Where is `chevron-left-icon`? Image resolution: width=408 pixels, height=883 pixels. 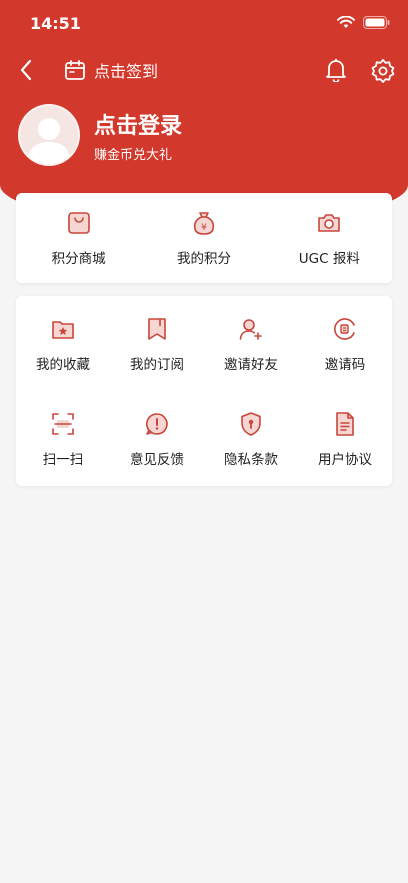
chevron-left-icon is located at coordinates (26, 70).